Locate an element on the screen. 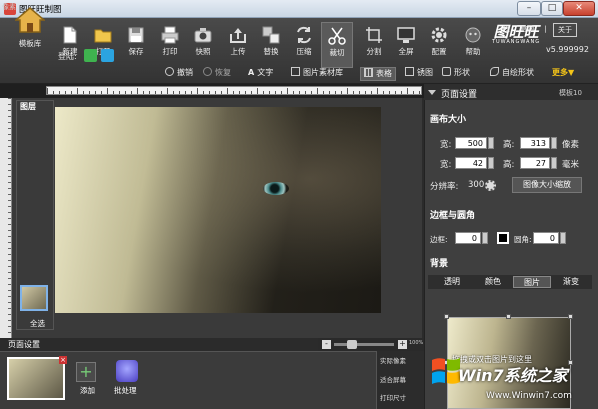  border-width-stepper is located at coordinates (485, 238).